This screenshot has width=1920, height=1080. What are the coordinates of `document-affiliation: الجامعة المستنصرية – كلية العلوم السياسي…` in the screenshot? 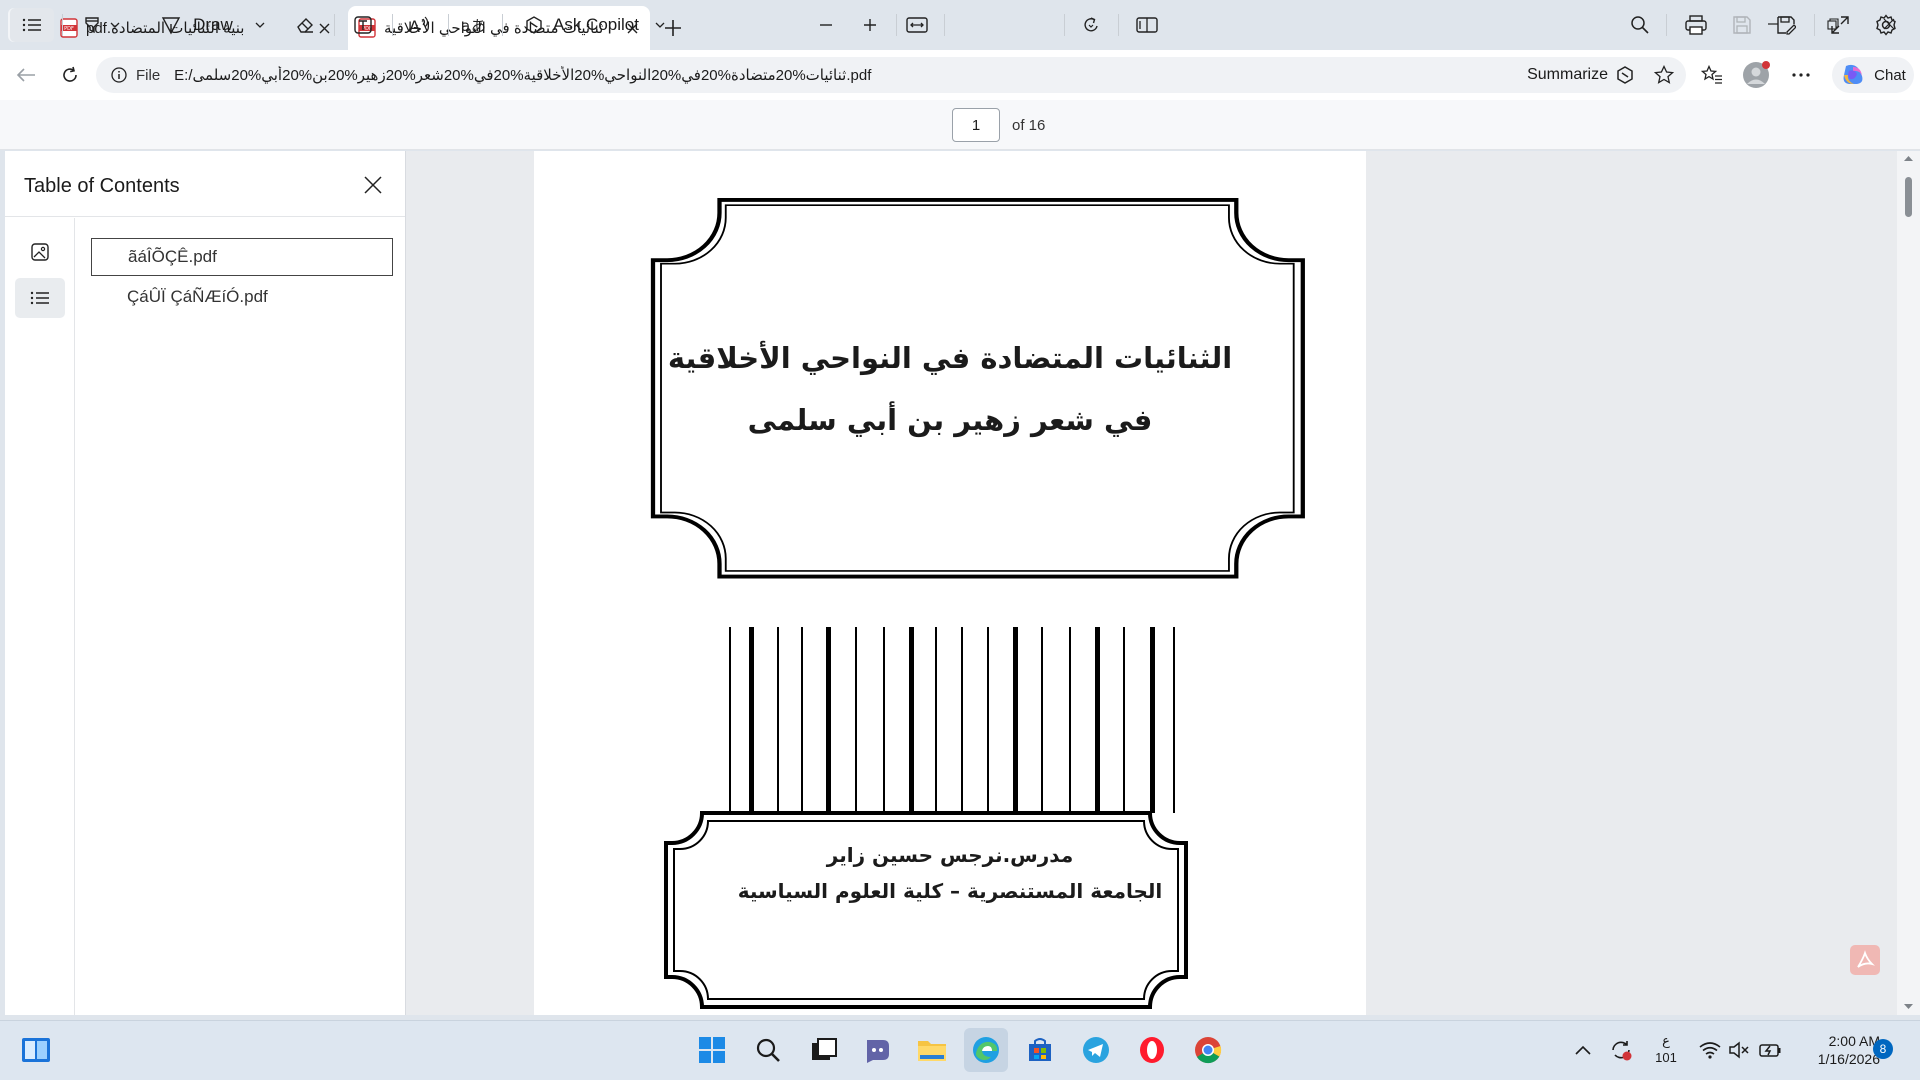 It's located at (950, 891).